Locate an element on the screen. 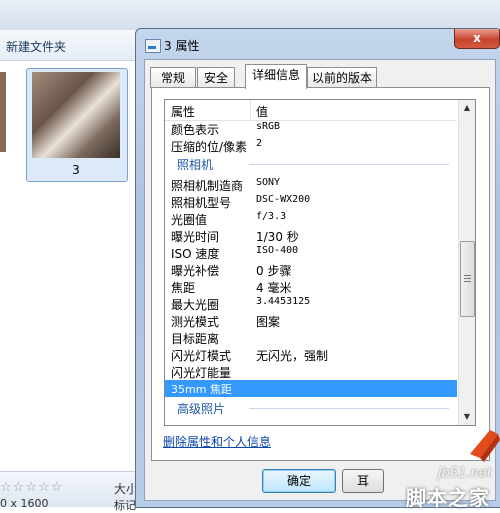 The height and width of the screenshot is (513, 500). scrollbar-thumb is located at coordinates (467, 279).